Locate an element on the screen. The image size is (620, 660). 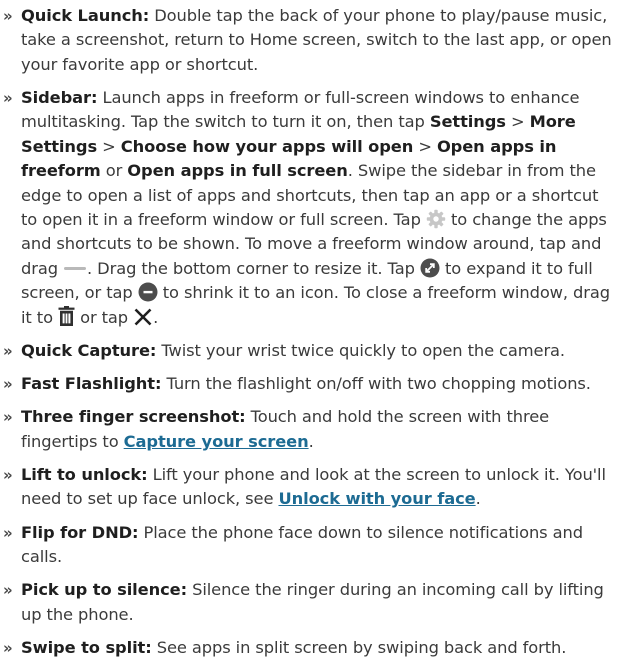
capture-screen-link: Capture your screen is located at coordinates (216, 441).